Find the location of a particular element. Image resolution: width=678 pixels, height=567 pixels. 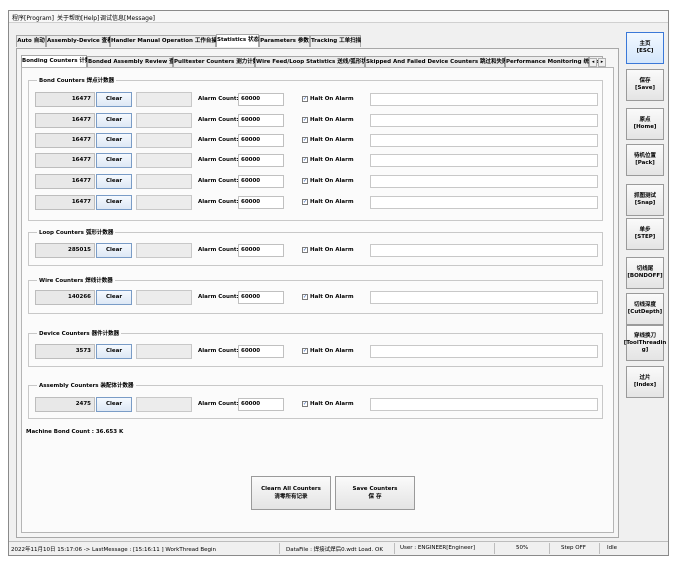

tab-handler-manual: Handler Manual Operation 工作台操作 is located at coordinates (166, 41).